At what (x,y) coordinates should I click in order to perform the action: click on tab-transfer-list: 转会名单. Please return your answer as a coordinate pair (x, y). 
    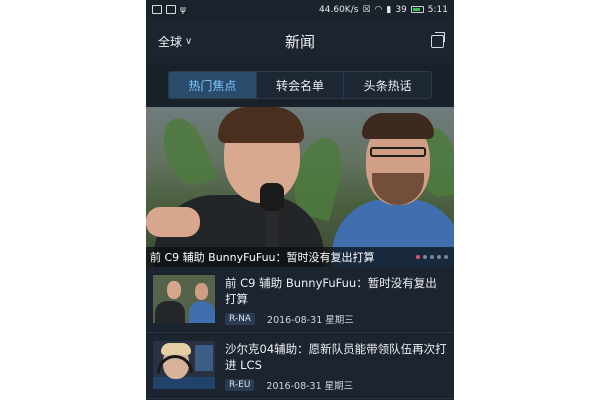
    Looking at the image, I should click on (300, 85).